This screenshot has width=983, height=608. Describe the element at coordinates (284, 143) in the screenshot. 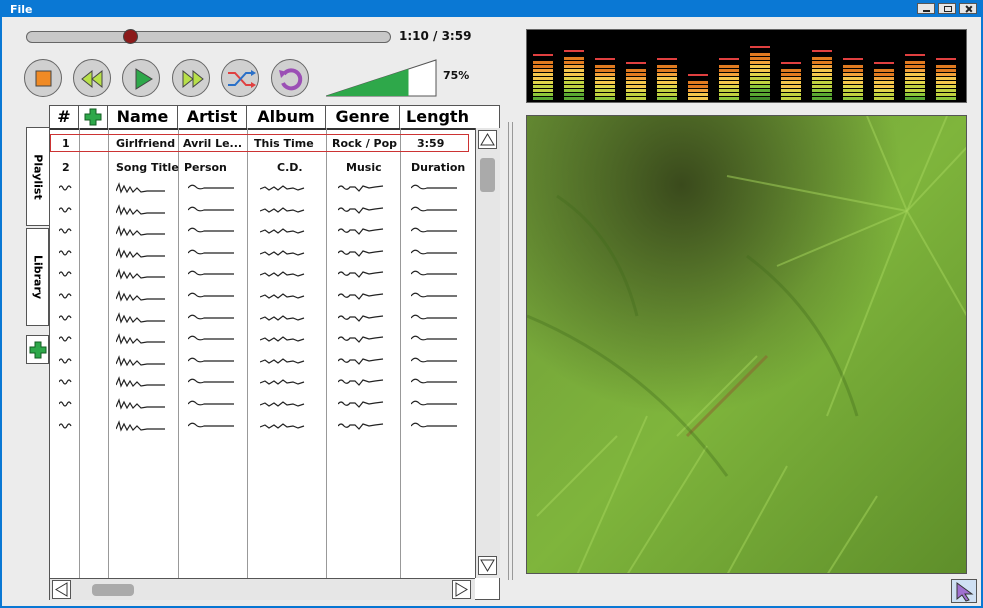

I see `row-1-album: This Time` at that location.